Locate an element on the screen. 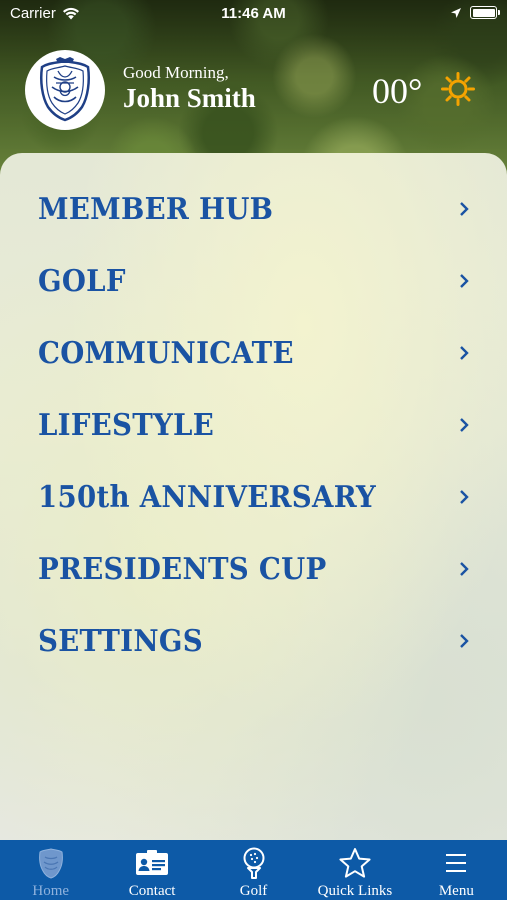 The image size is (507, 900). sun-icon is located at coordinates (458, 89).